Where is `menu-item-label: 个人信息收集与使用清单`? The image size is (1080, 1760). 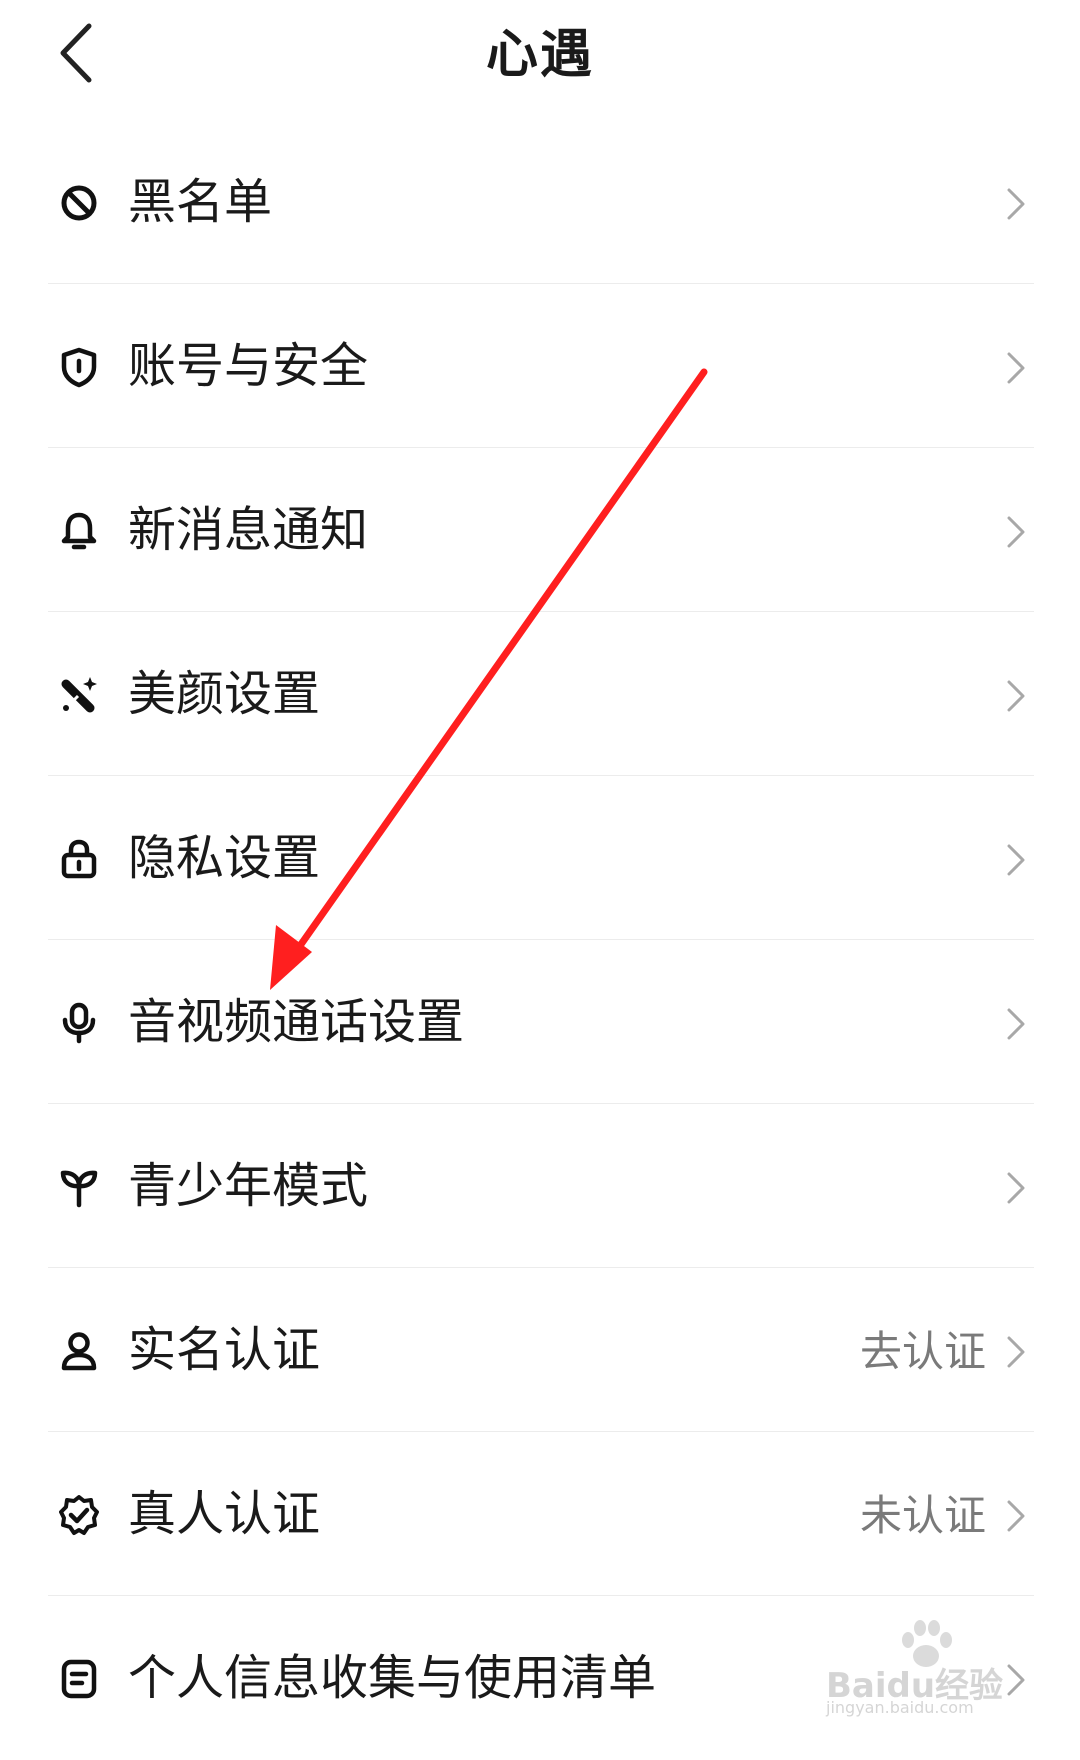 menu-item-label: 个人信息收集与使用清单 is located at coordinates (392, 1678).